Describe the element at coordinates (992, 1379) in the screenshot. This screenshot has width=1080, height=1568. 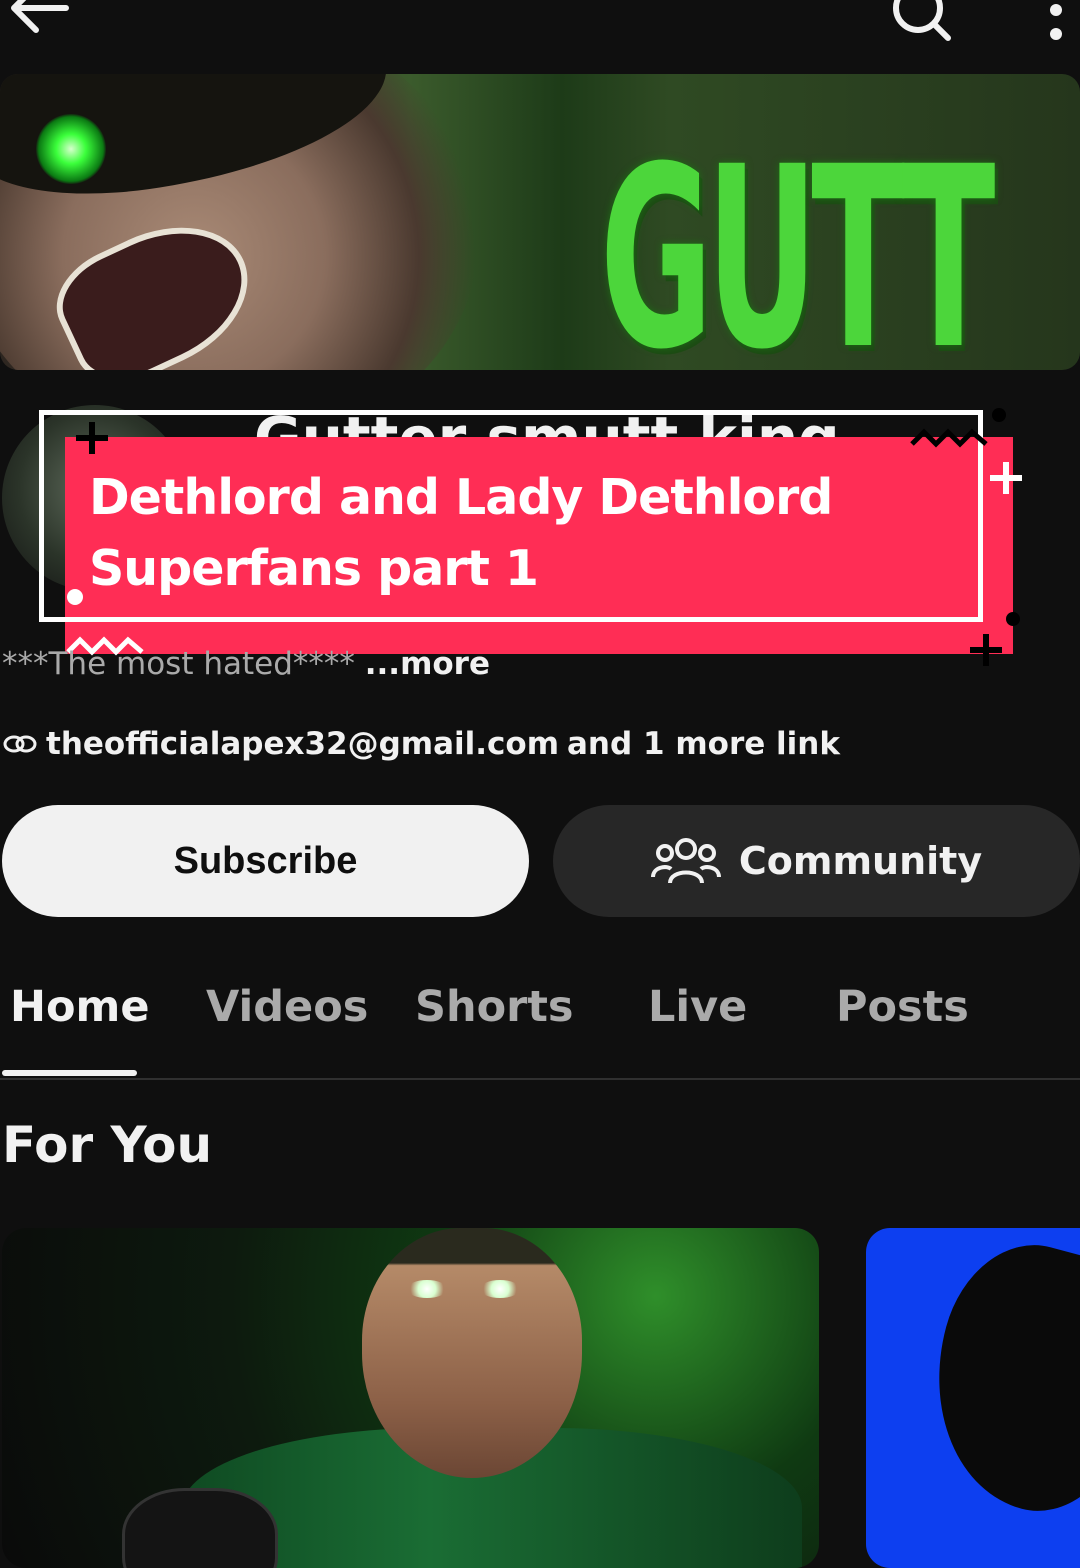
I see `thumbnail-figure` at that location.